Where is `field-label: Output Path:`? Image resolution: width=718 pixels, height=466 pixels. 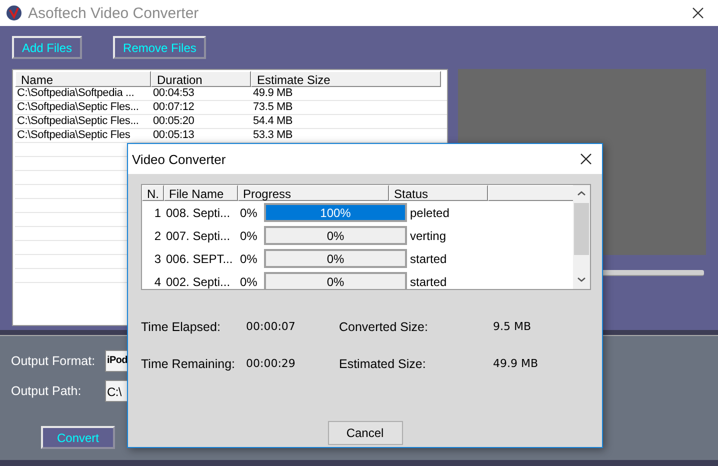
field-label: Output Path: is located at coordinates (46, 391).